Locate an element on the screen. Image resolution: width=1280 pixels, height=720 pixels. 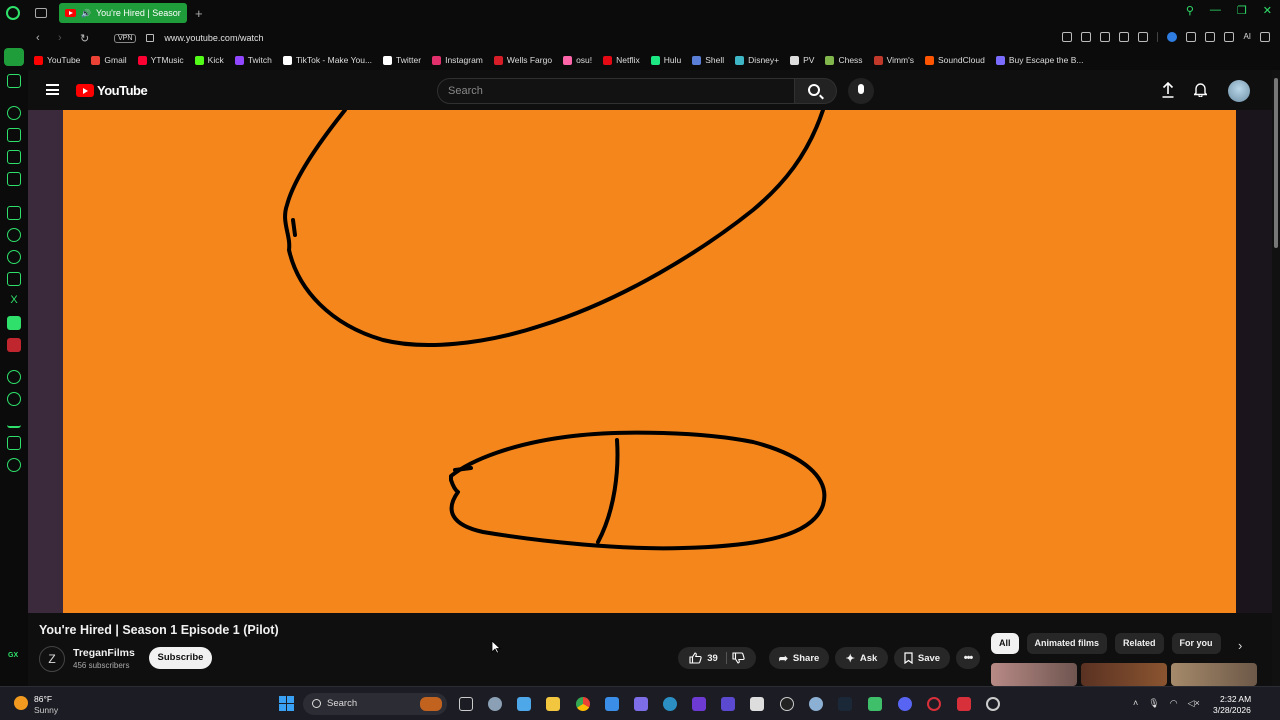
wallet-icon is located at coordinates (1210, 37).